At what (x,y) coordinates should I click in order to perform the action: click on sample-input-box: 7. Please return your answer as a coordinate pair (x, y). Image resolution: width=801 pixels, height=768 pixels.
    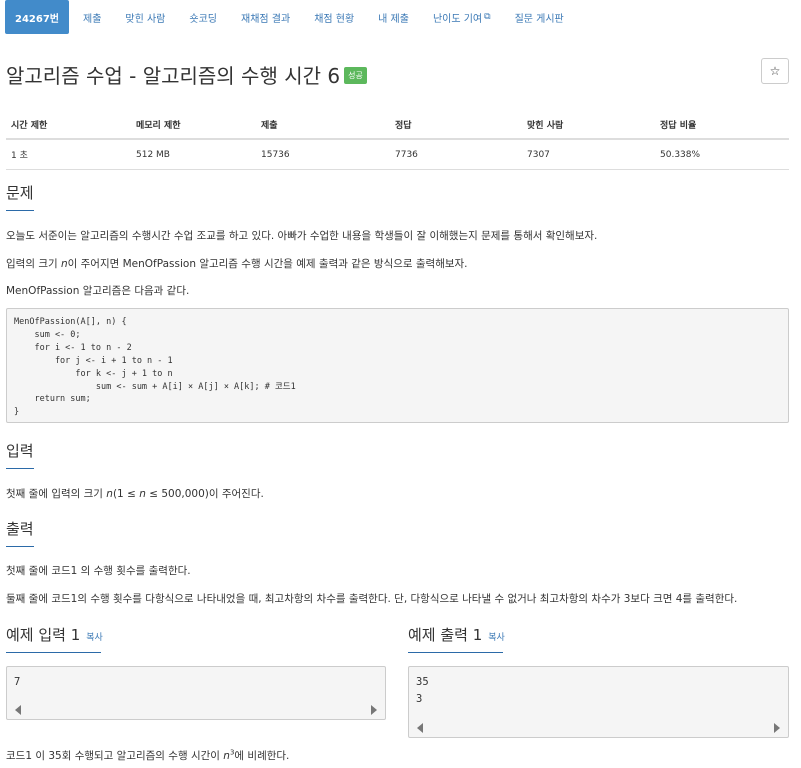
    Looking at the image, I should click on (196, 693).